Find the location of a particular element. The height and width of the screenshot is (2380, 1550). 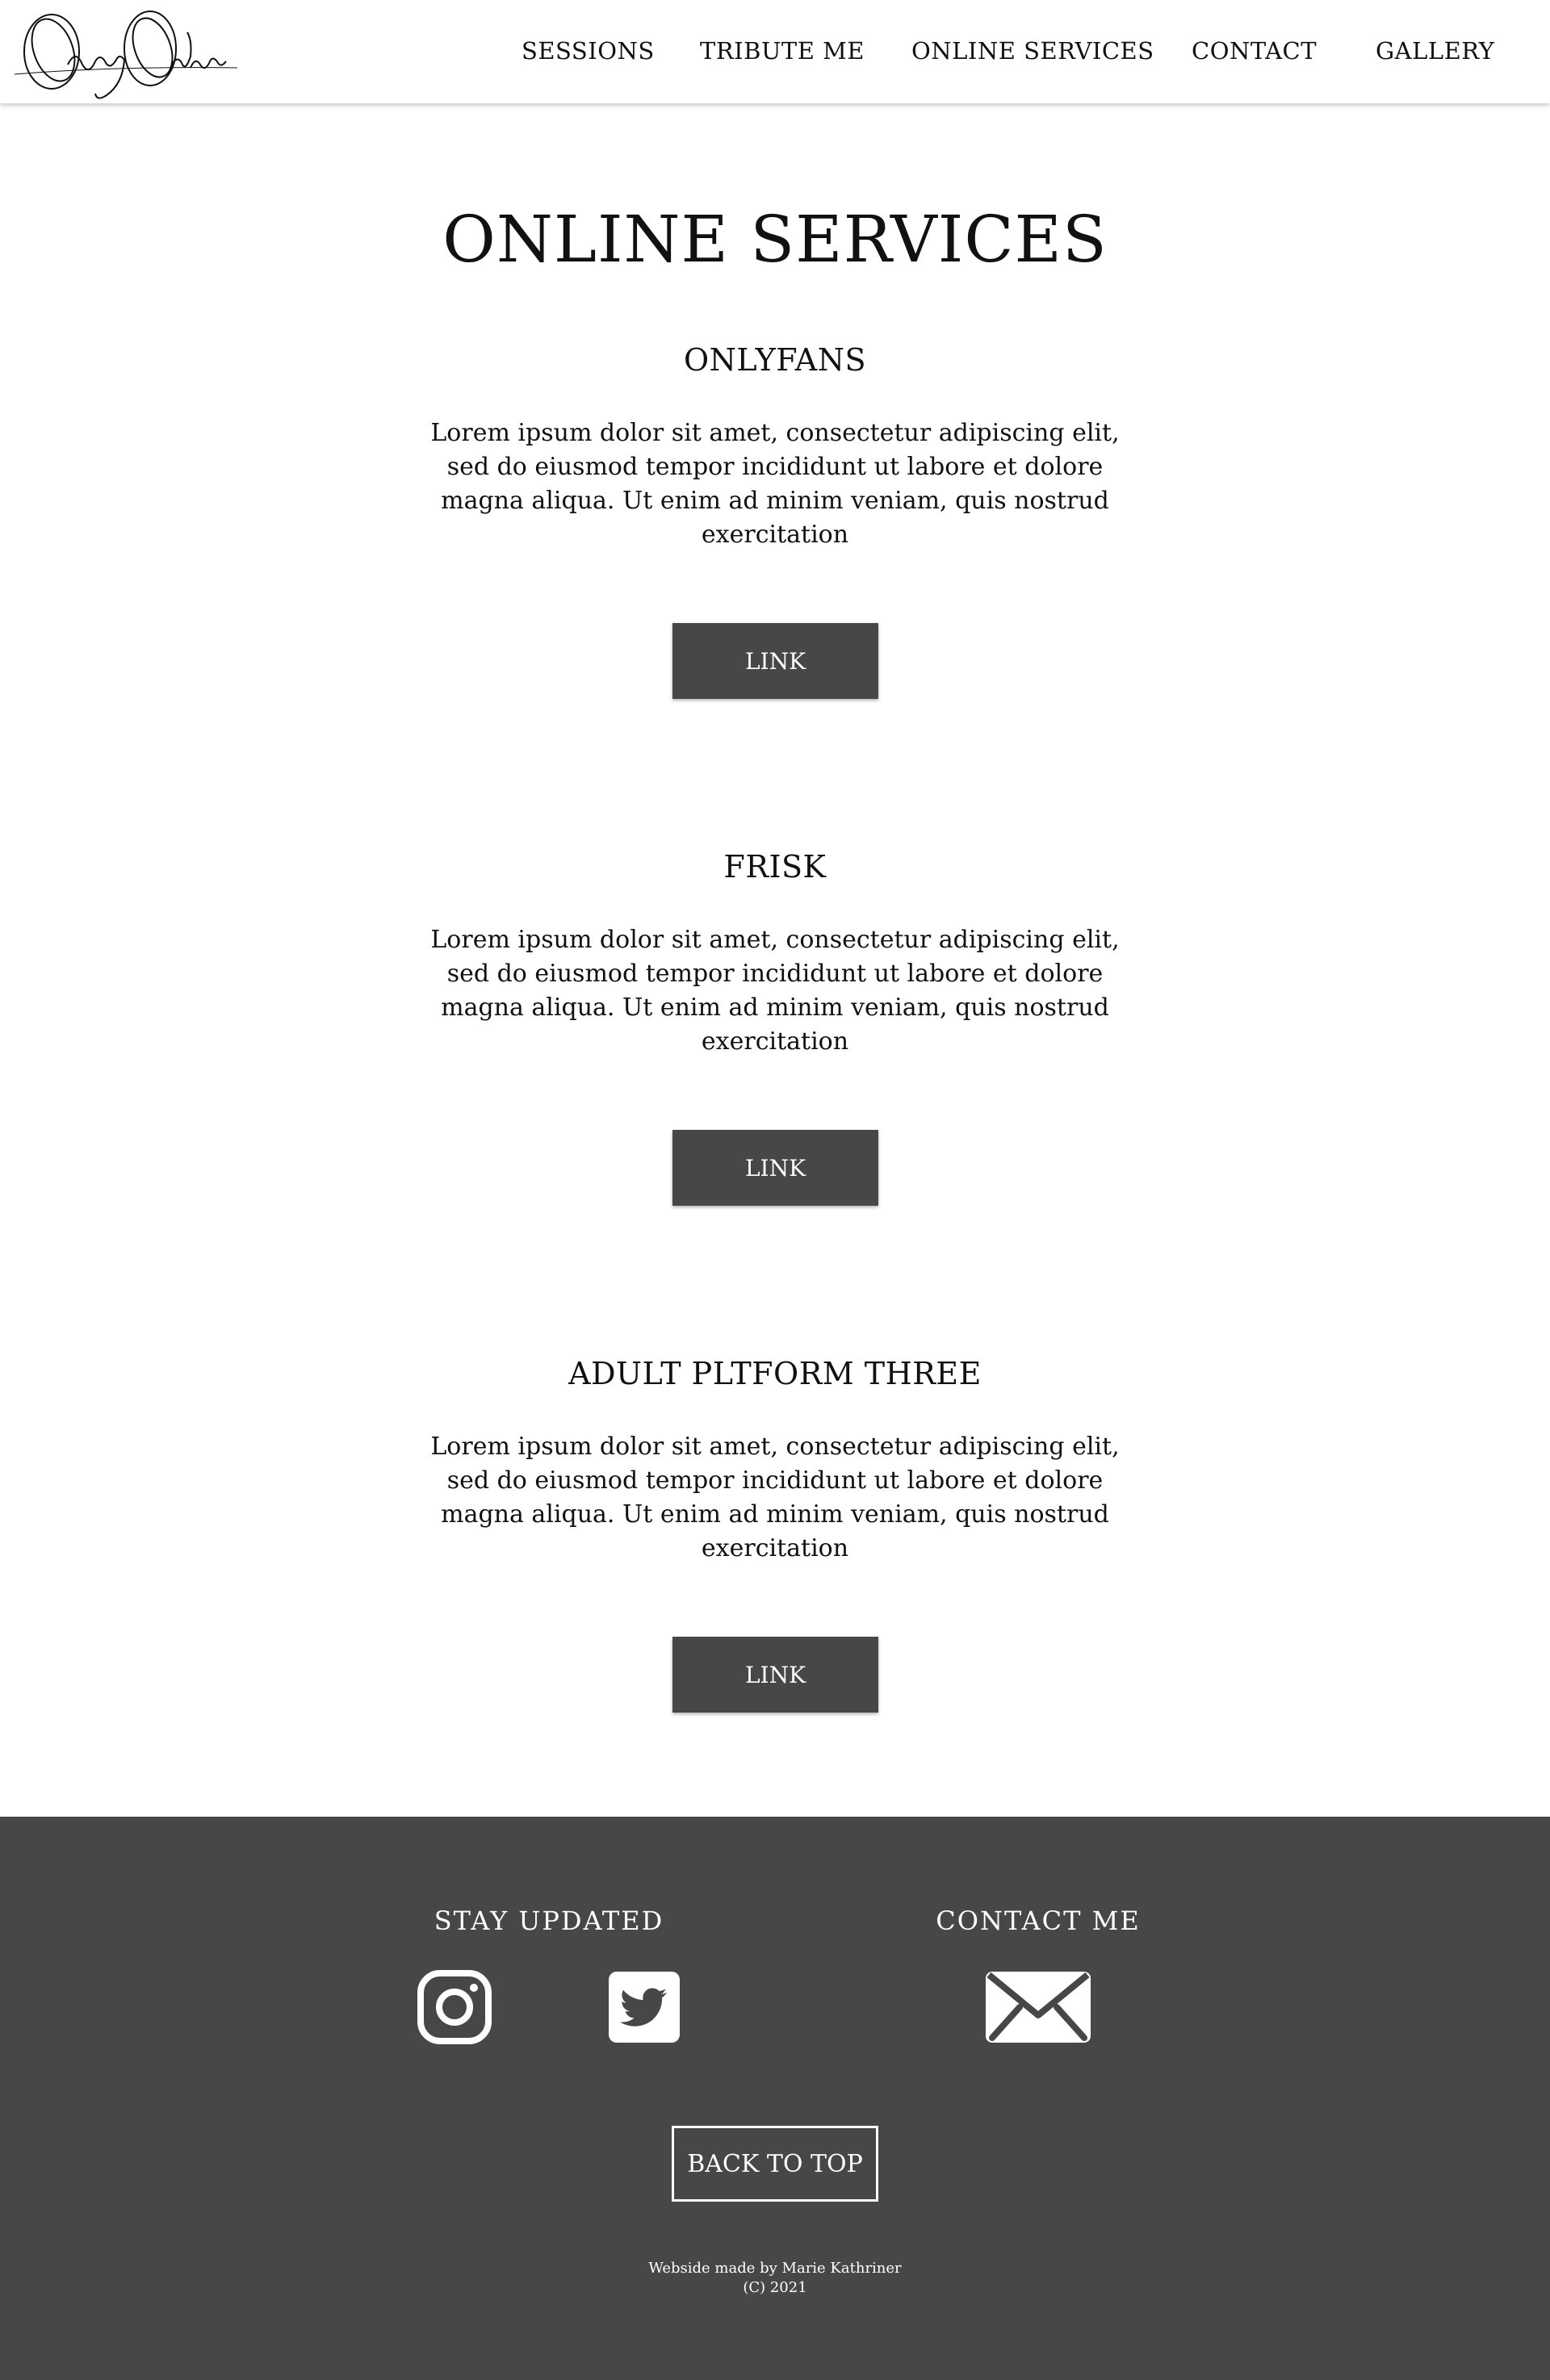

service-title: ONLYFANS is located at coordinates (775, 360).